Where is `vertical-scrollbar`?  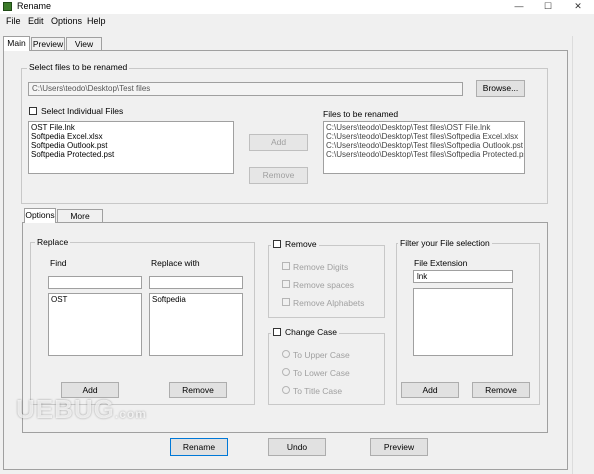
vertical-scrollbar is located at coordinates (579, 255).